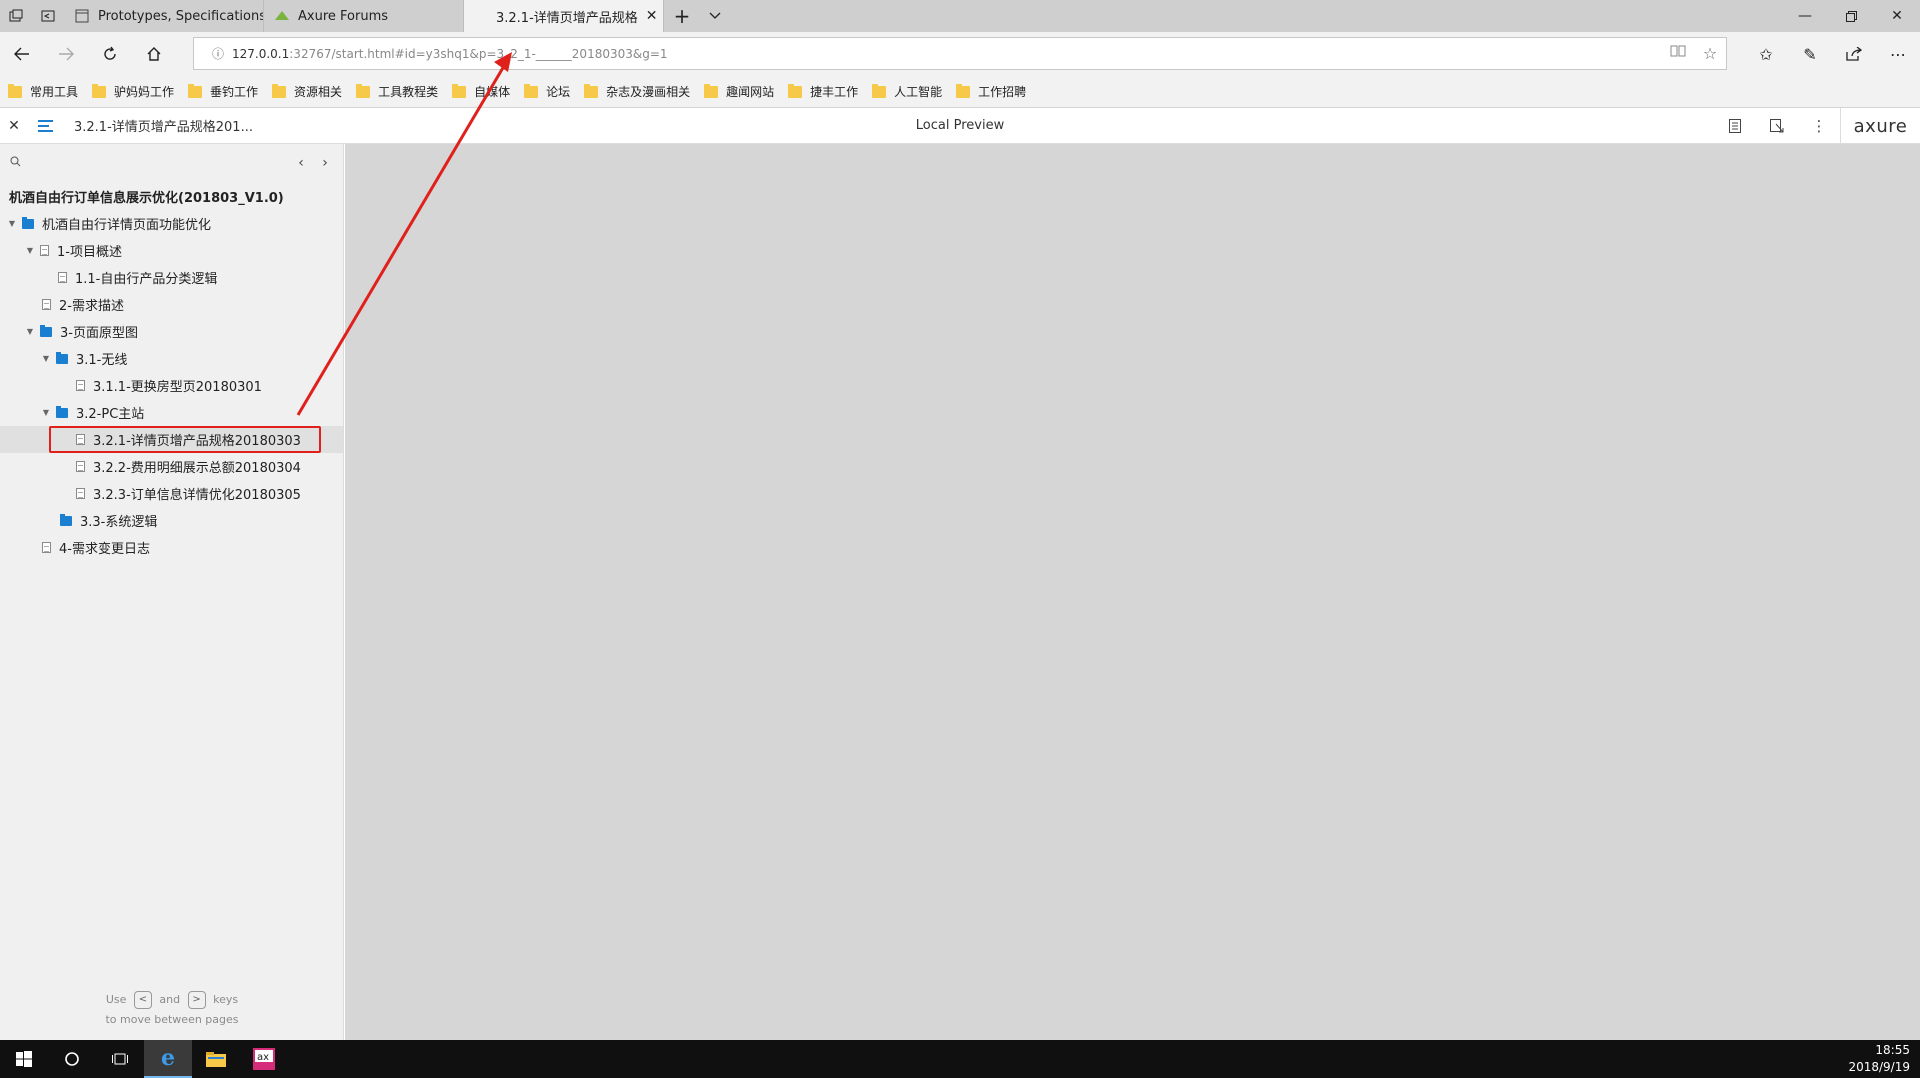  What do you see at coordinates (234, 92) in the screenshot?
I see `favorite-label: 垂钓工作` at bounding box center [234, 92].